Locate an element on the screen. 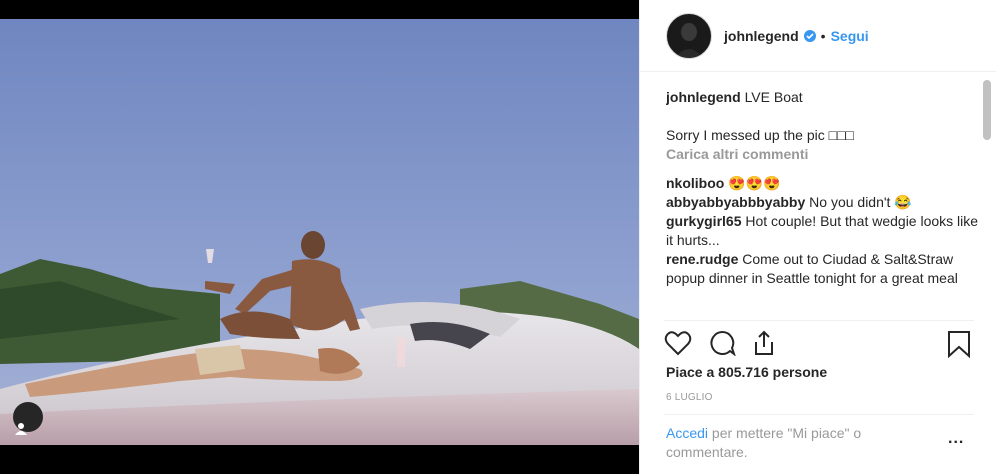 This screenshot has height=474, width=996. caption: johnlegend LVE Boat is located at coordinates (825, 97).